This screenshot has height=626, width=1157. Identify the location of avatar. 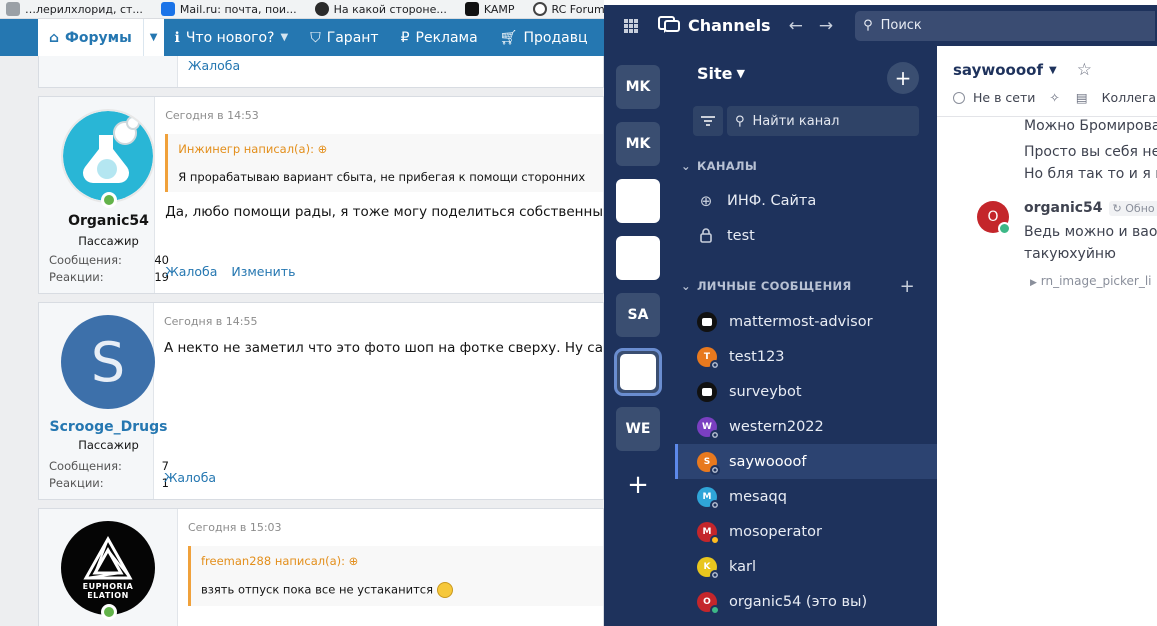
(108, 156).